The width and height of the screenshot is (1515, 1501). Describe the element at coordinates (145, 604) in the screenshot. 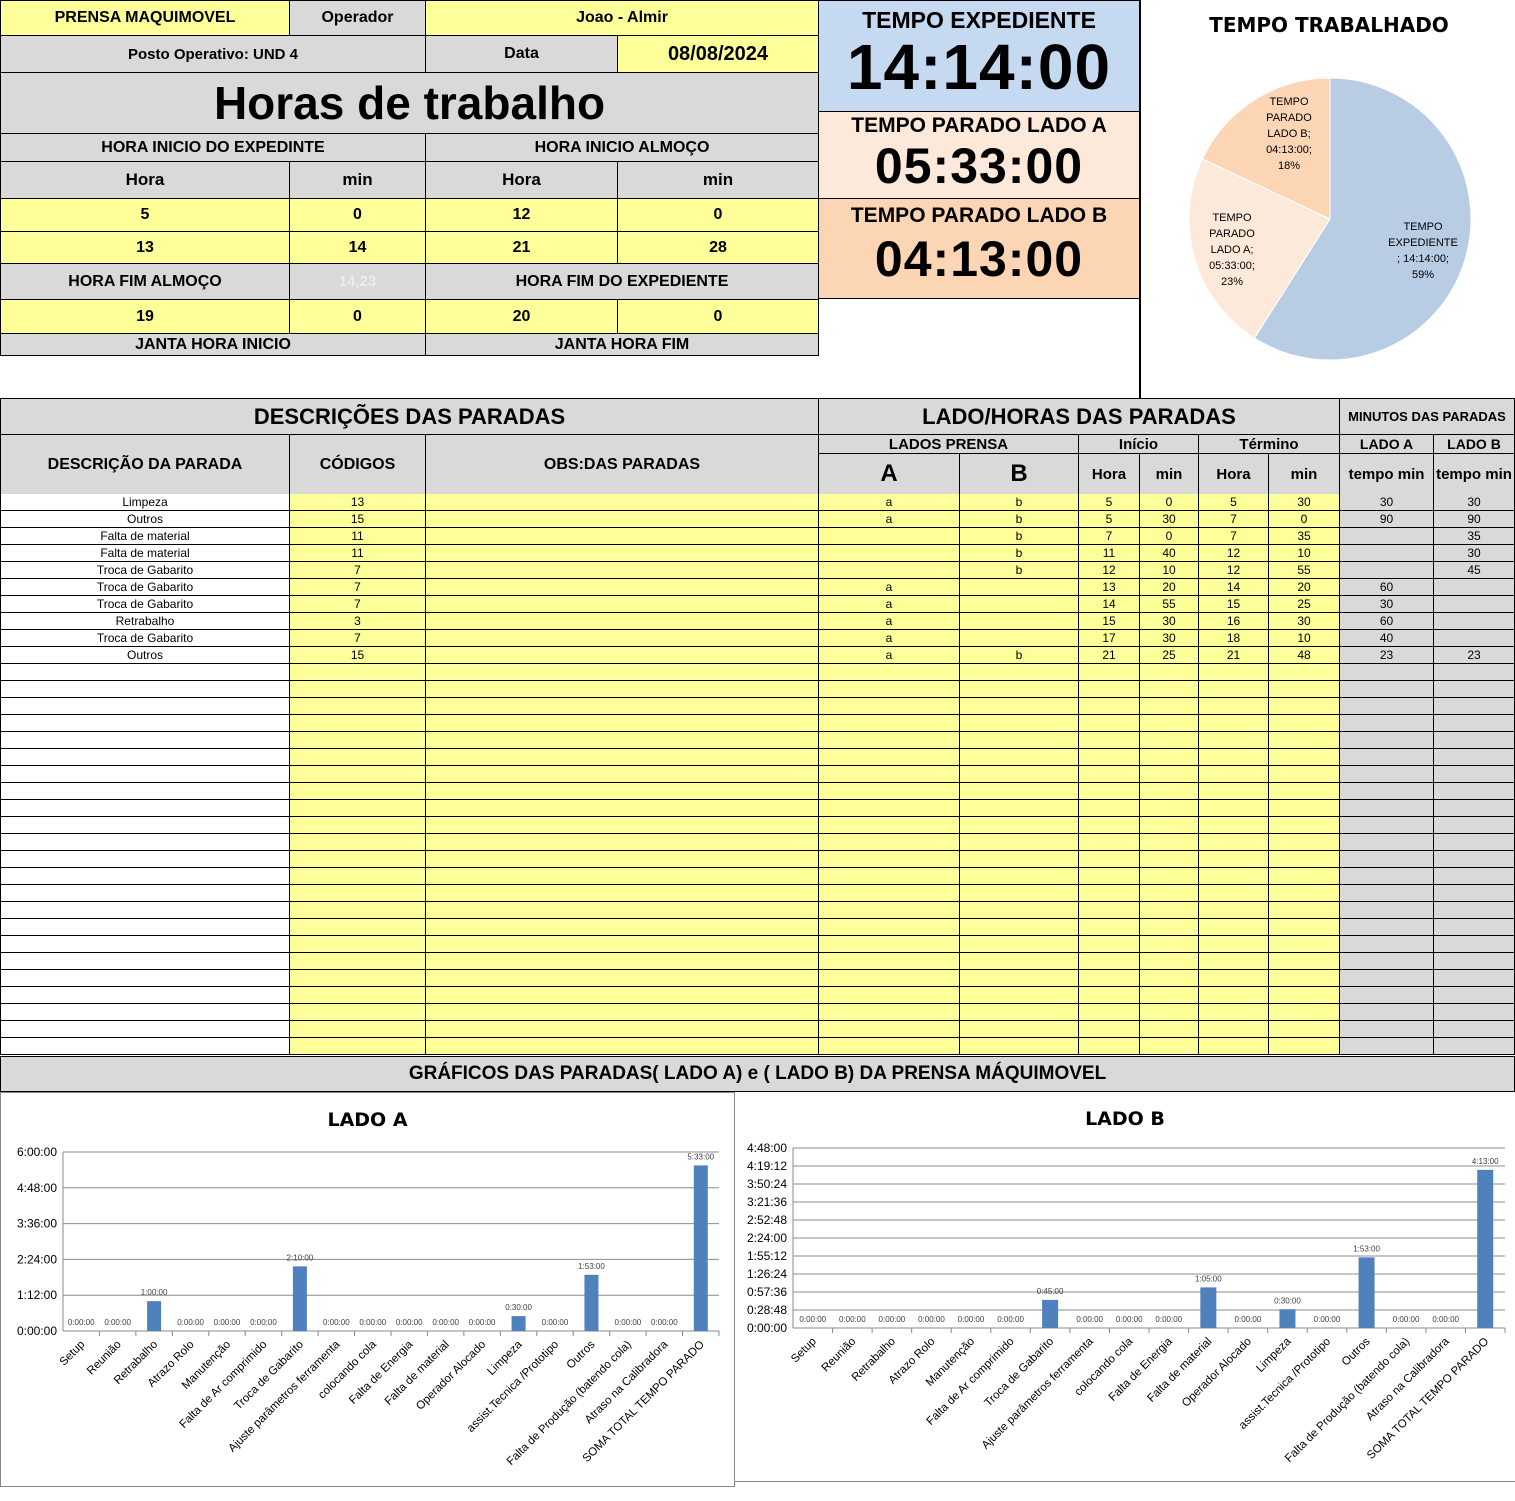

I see `cell-descricao: Troca de Gabarito` at that location.